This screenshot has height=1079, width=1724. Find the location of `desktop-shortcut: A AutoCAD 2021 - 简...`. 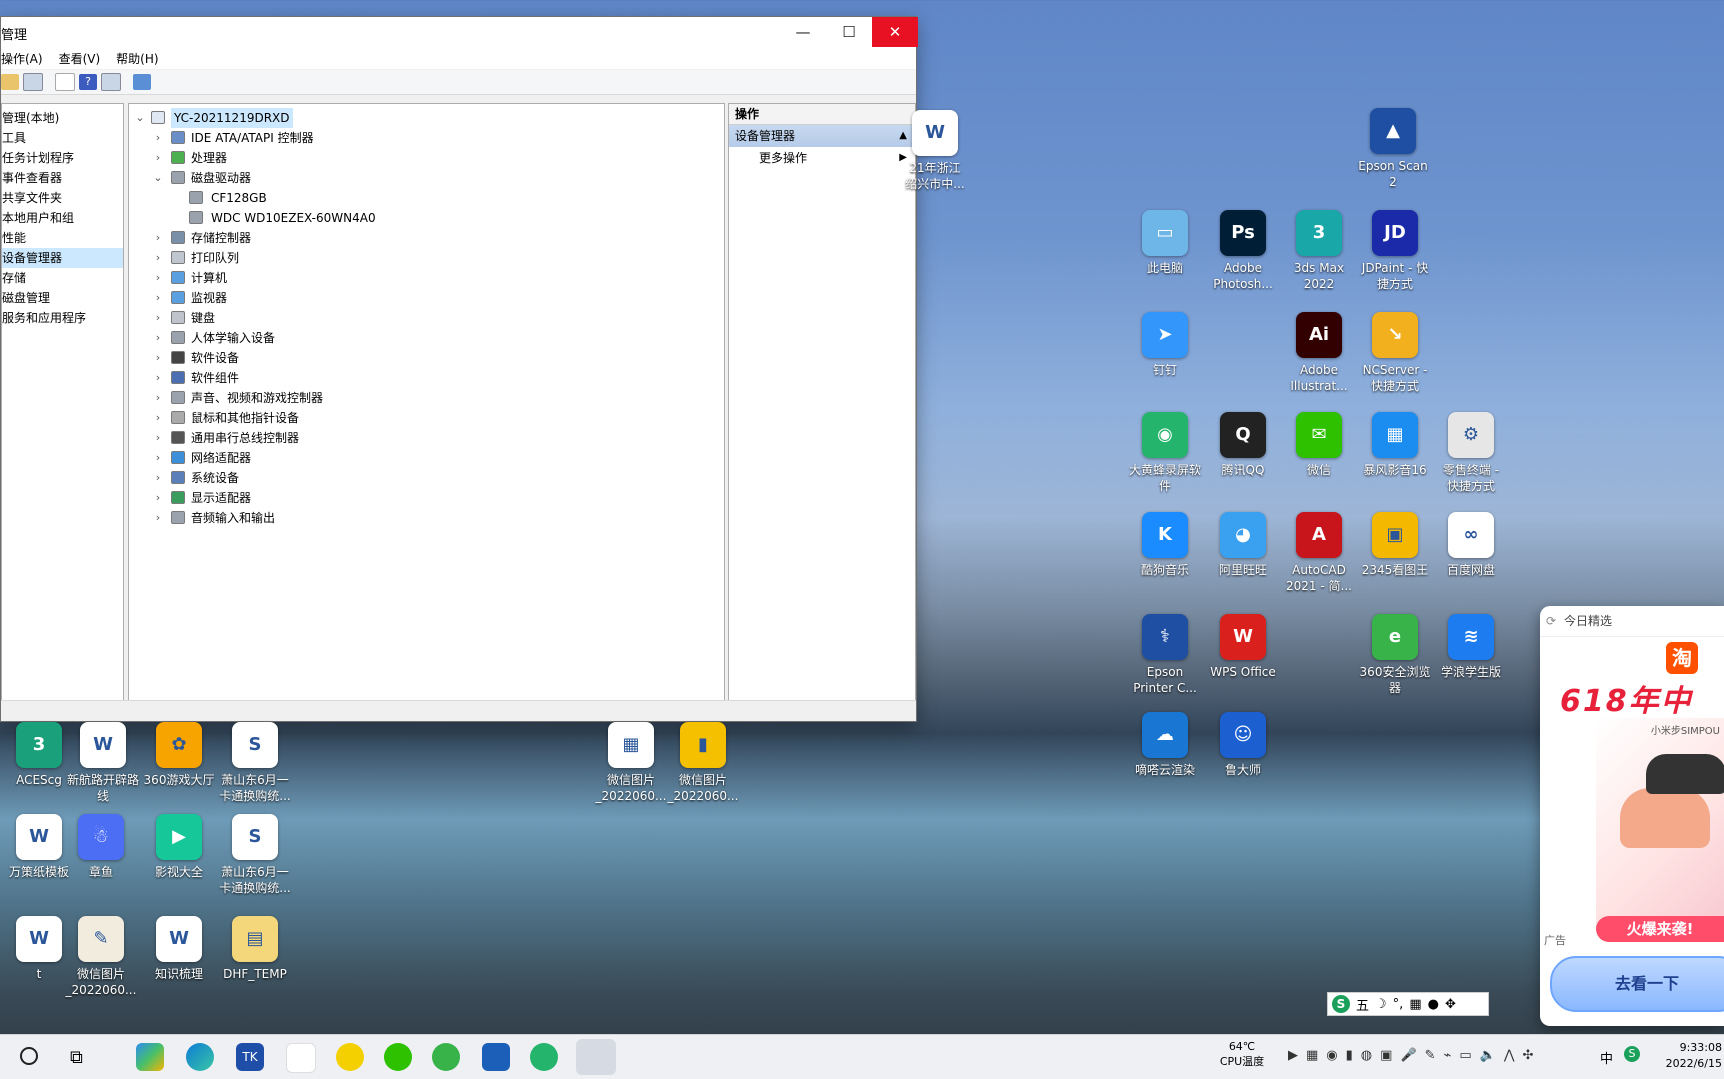

desktop-shortcut: A AutoCAD 2021 - 简... is located at coordinates (1319, 553).